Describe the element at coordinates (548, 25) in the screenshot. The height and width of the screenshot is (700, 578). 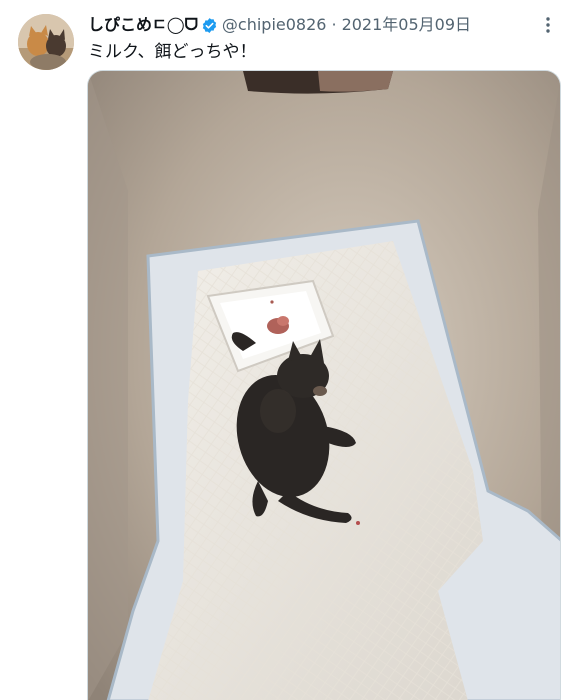
I see `more-options-icon` at that location.